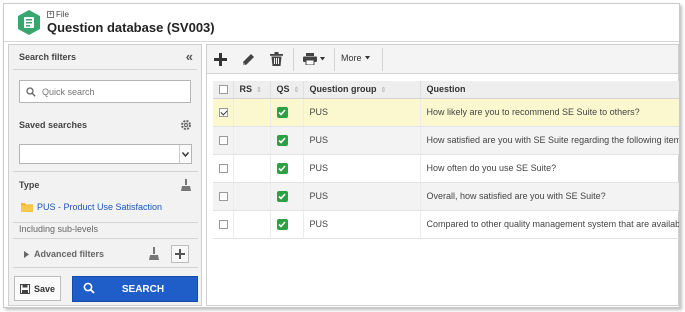  Describe the element at coordinates (105, 57) in the screenshot. I see `filters-header: Search filters «` at that location.